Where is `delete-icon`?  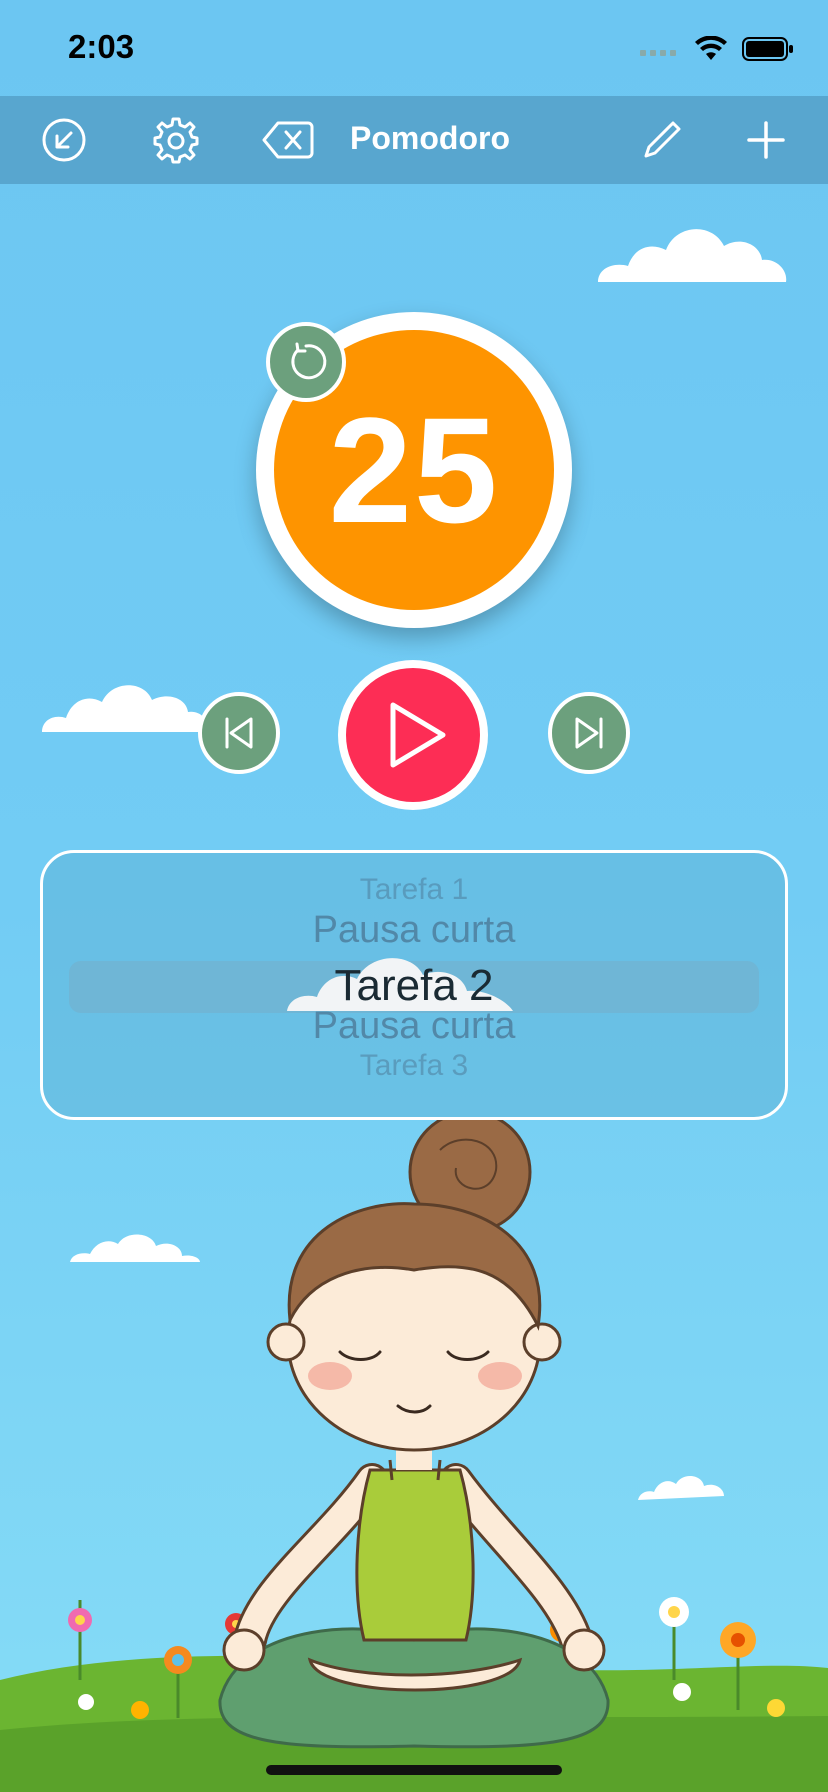
delete-icon is located at coordinates (288, 140).